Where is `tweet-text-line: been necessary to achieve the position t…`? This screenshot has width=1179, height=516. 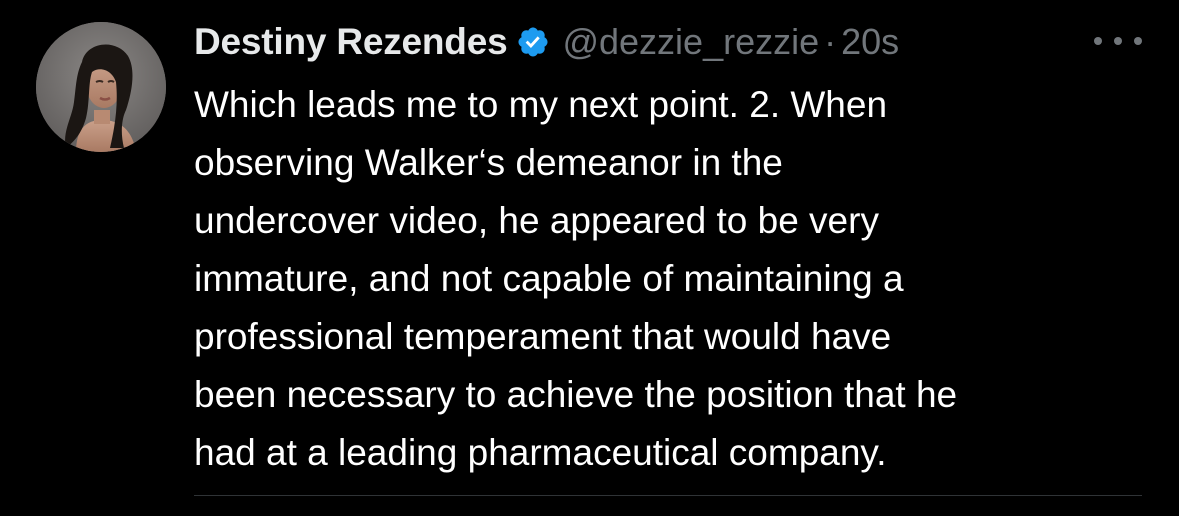
tweet-text-line: been necessary to achieve the position t… is located at coordinates (576, 394).